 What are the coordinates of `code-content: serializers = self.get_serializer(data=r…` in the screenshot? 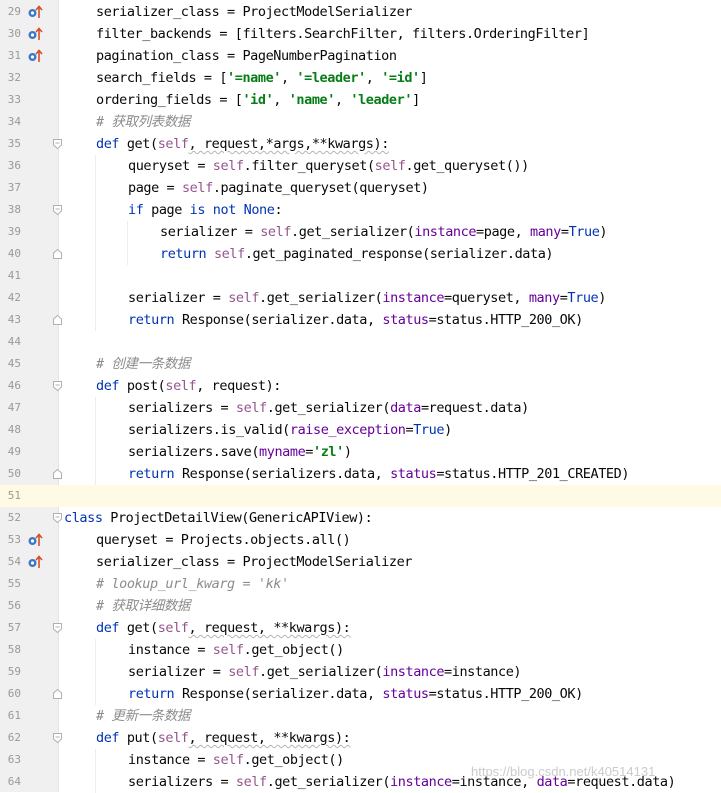 It's located at (328, 408).